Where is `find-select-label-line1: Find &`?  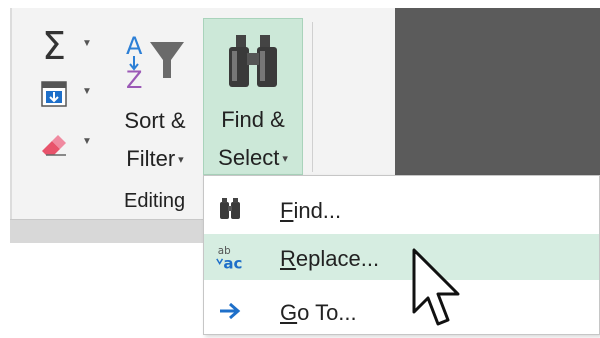 find-select-label-line1: Find & is located at coordinates (253, 119).